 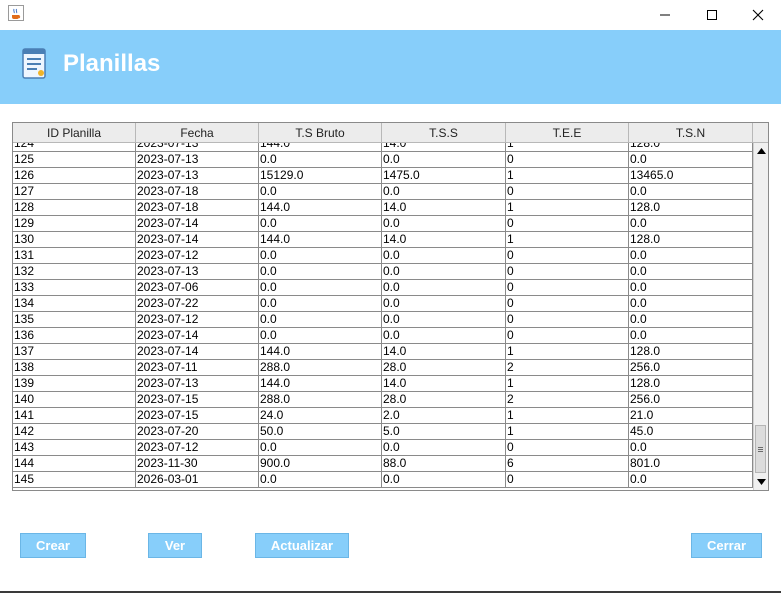 I want to click on cerrar-button: Cerrar, so click(x=726, y=545).